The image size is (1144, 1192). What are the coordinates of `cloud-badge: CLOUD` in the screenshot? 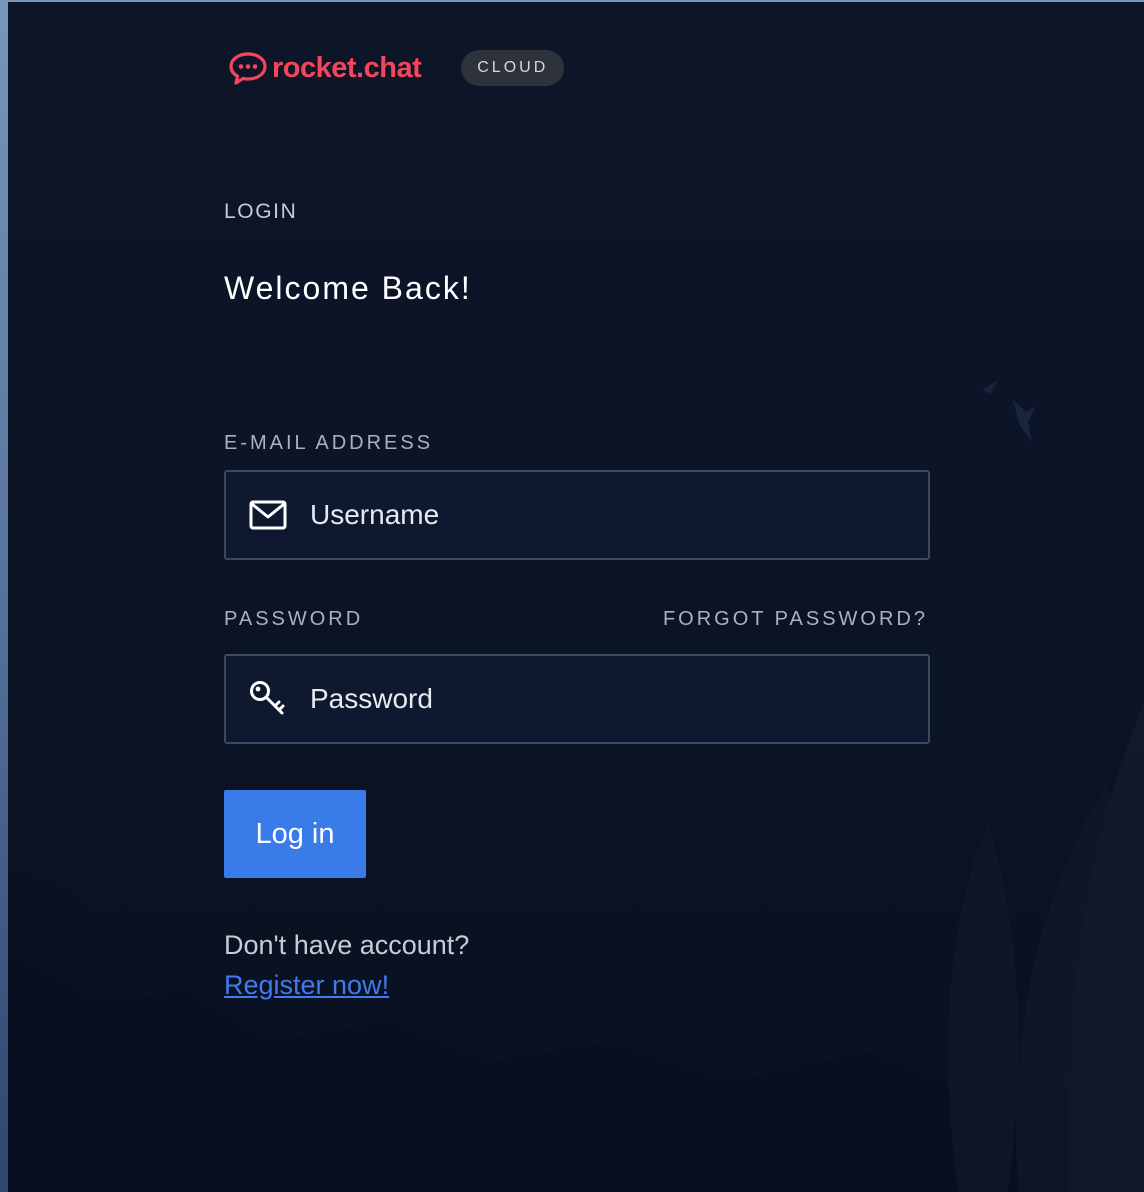 It's located at (513, 68).